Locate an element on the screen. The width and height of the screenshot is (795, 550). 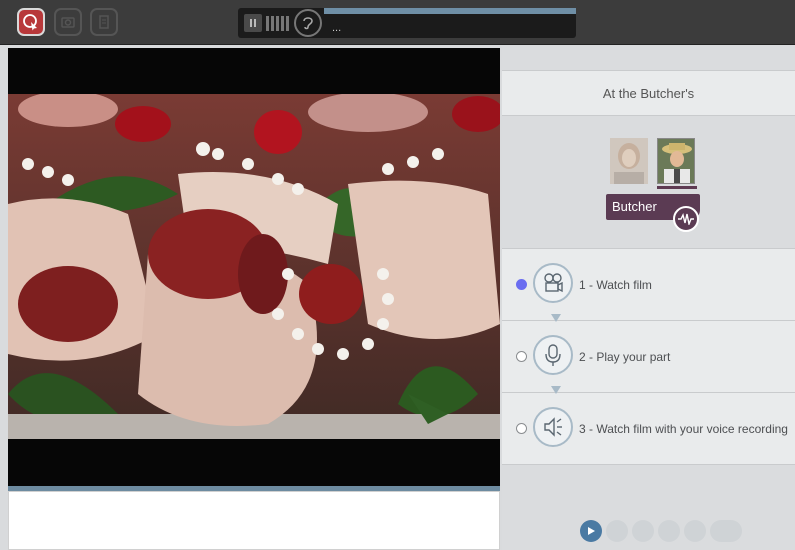
listen-button is located at coordinates (308, 23).